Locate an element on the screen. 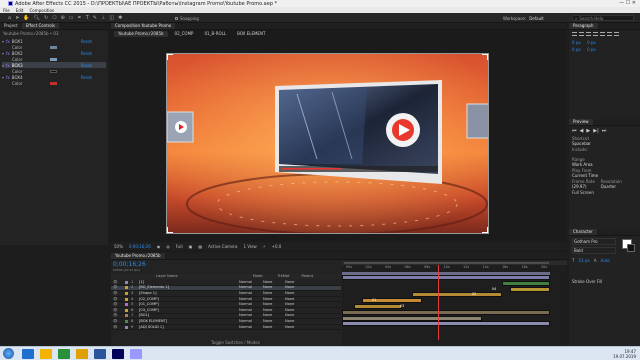 The height and width of the screenshot is (360, 640). col-parent: Parent is located at coordinates (308, 276).